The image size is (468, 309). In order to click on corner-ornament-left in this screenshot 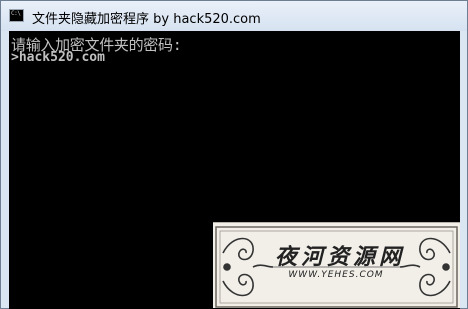, I will do `click(248, 267)`.